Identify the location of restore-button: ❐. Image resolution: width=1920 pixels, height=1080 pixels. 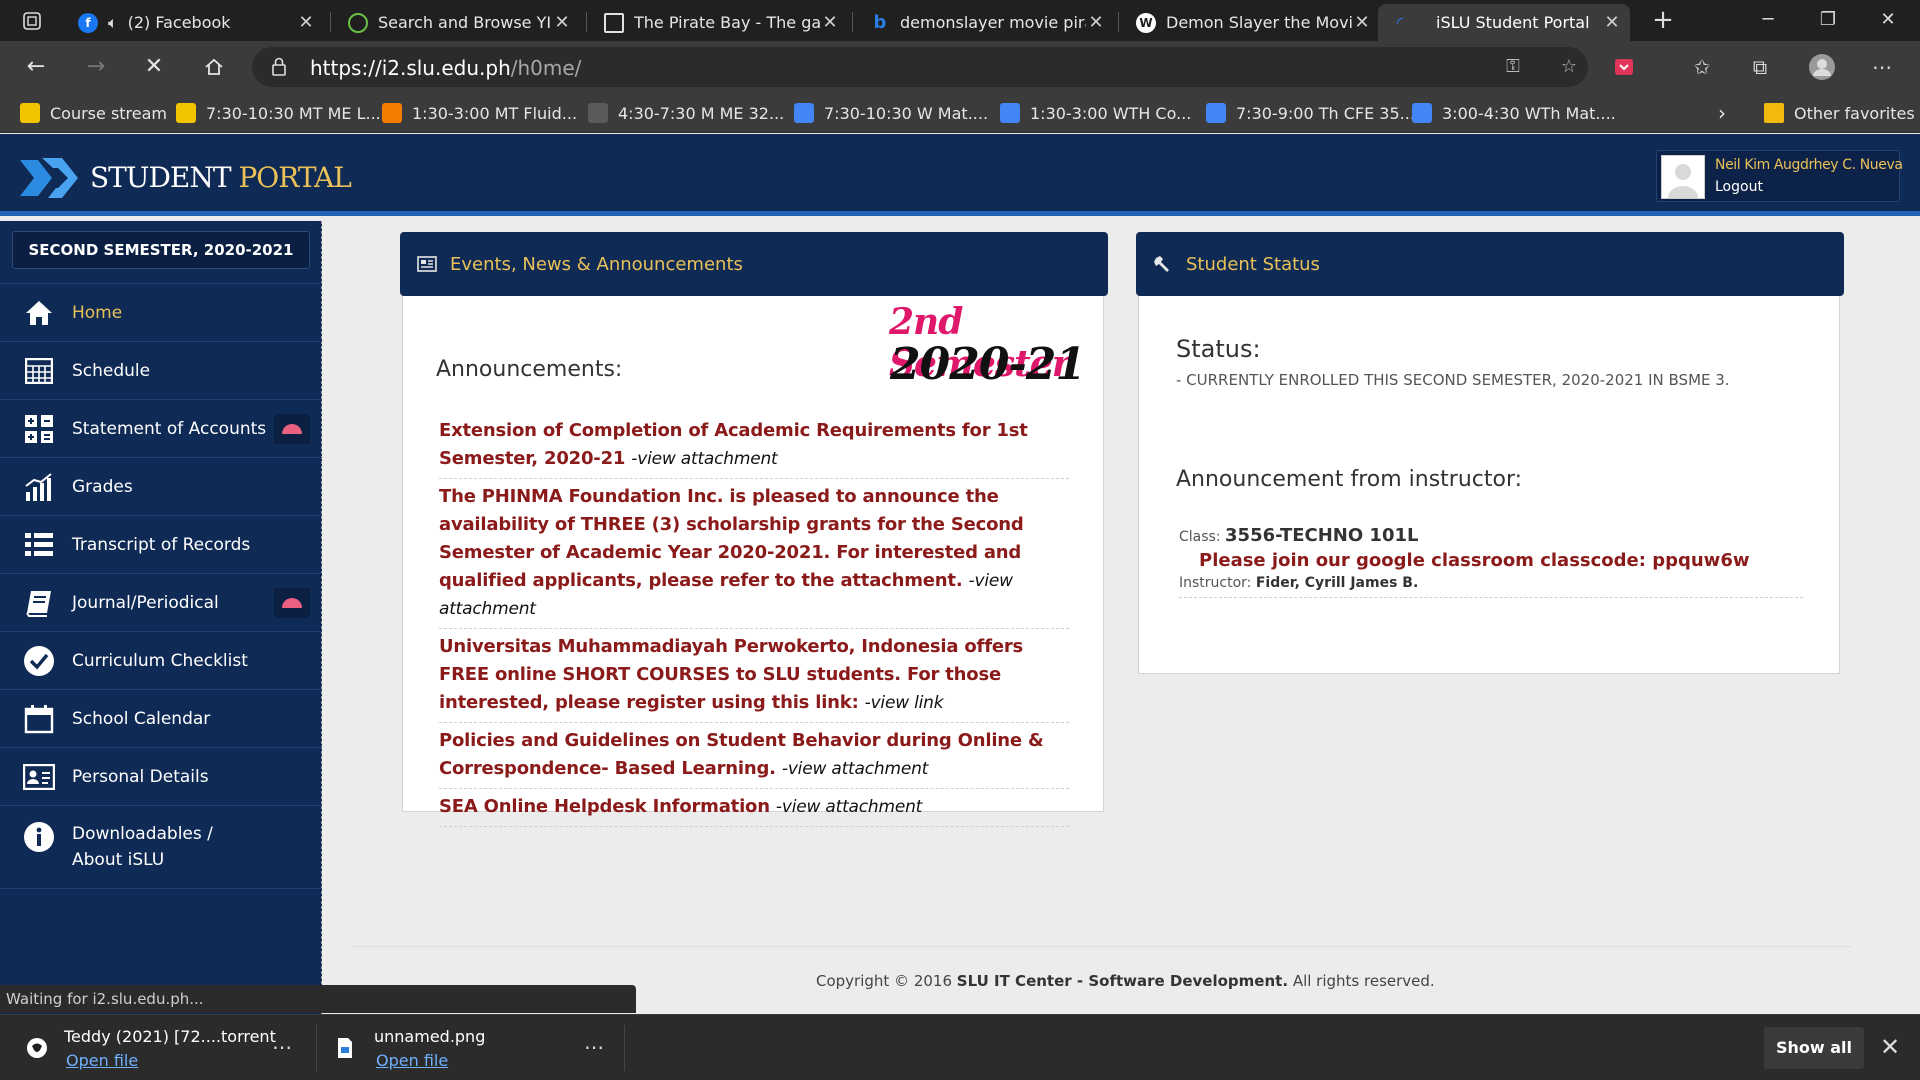
(1828, 20).